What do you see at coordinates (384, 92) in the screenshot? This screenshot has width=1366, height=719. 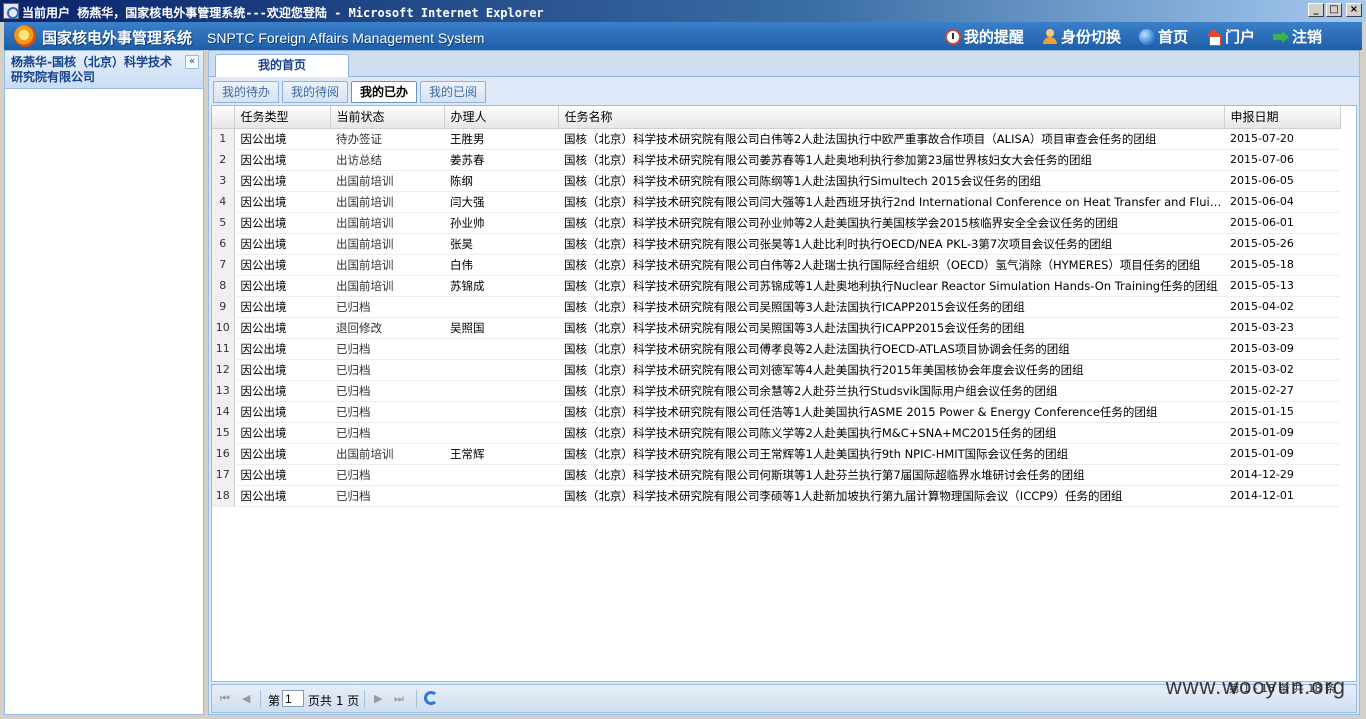 I see `subtab-done: 我的已办` at bounding box center [384, 92].